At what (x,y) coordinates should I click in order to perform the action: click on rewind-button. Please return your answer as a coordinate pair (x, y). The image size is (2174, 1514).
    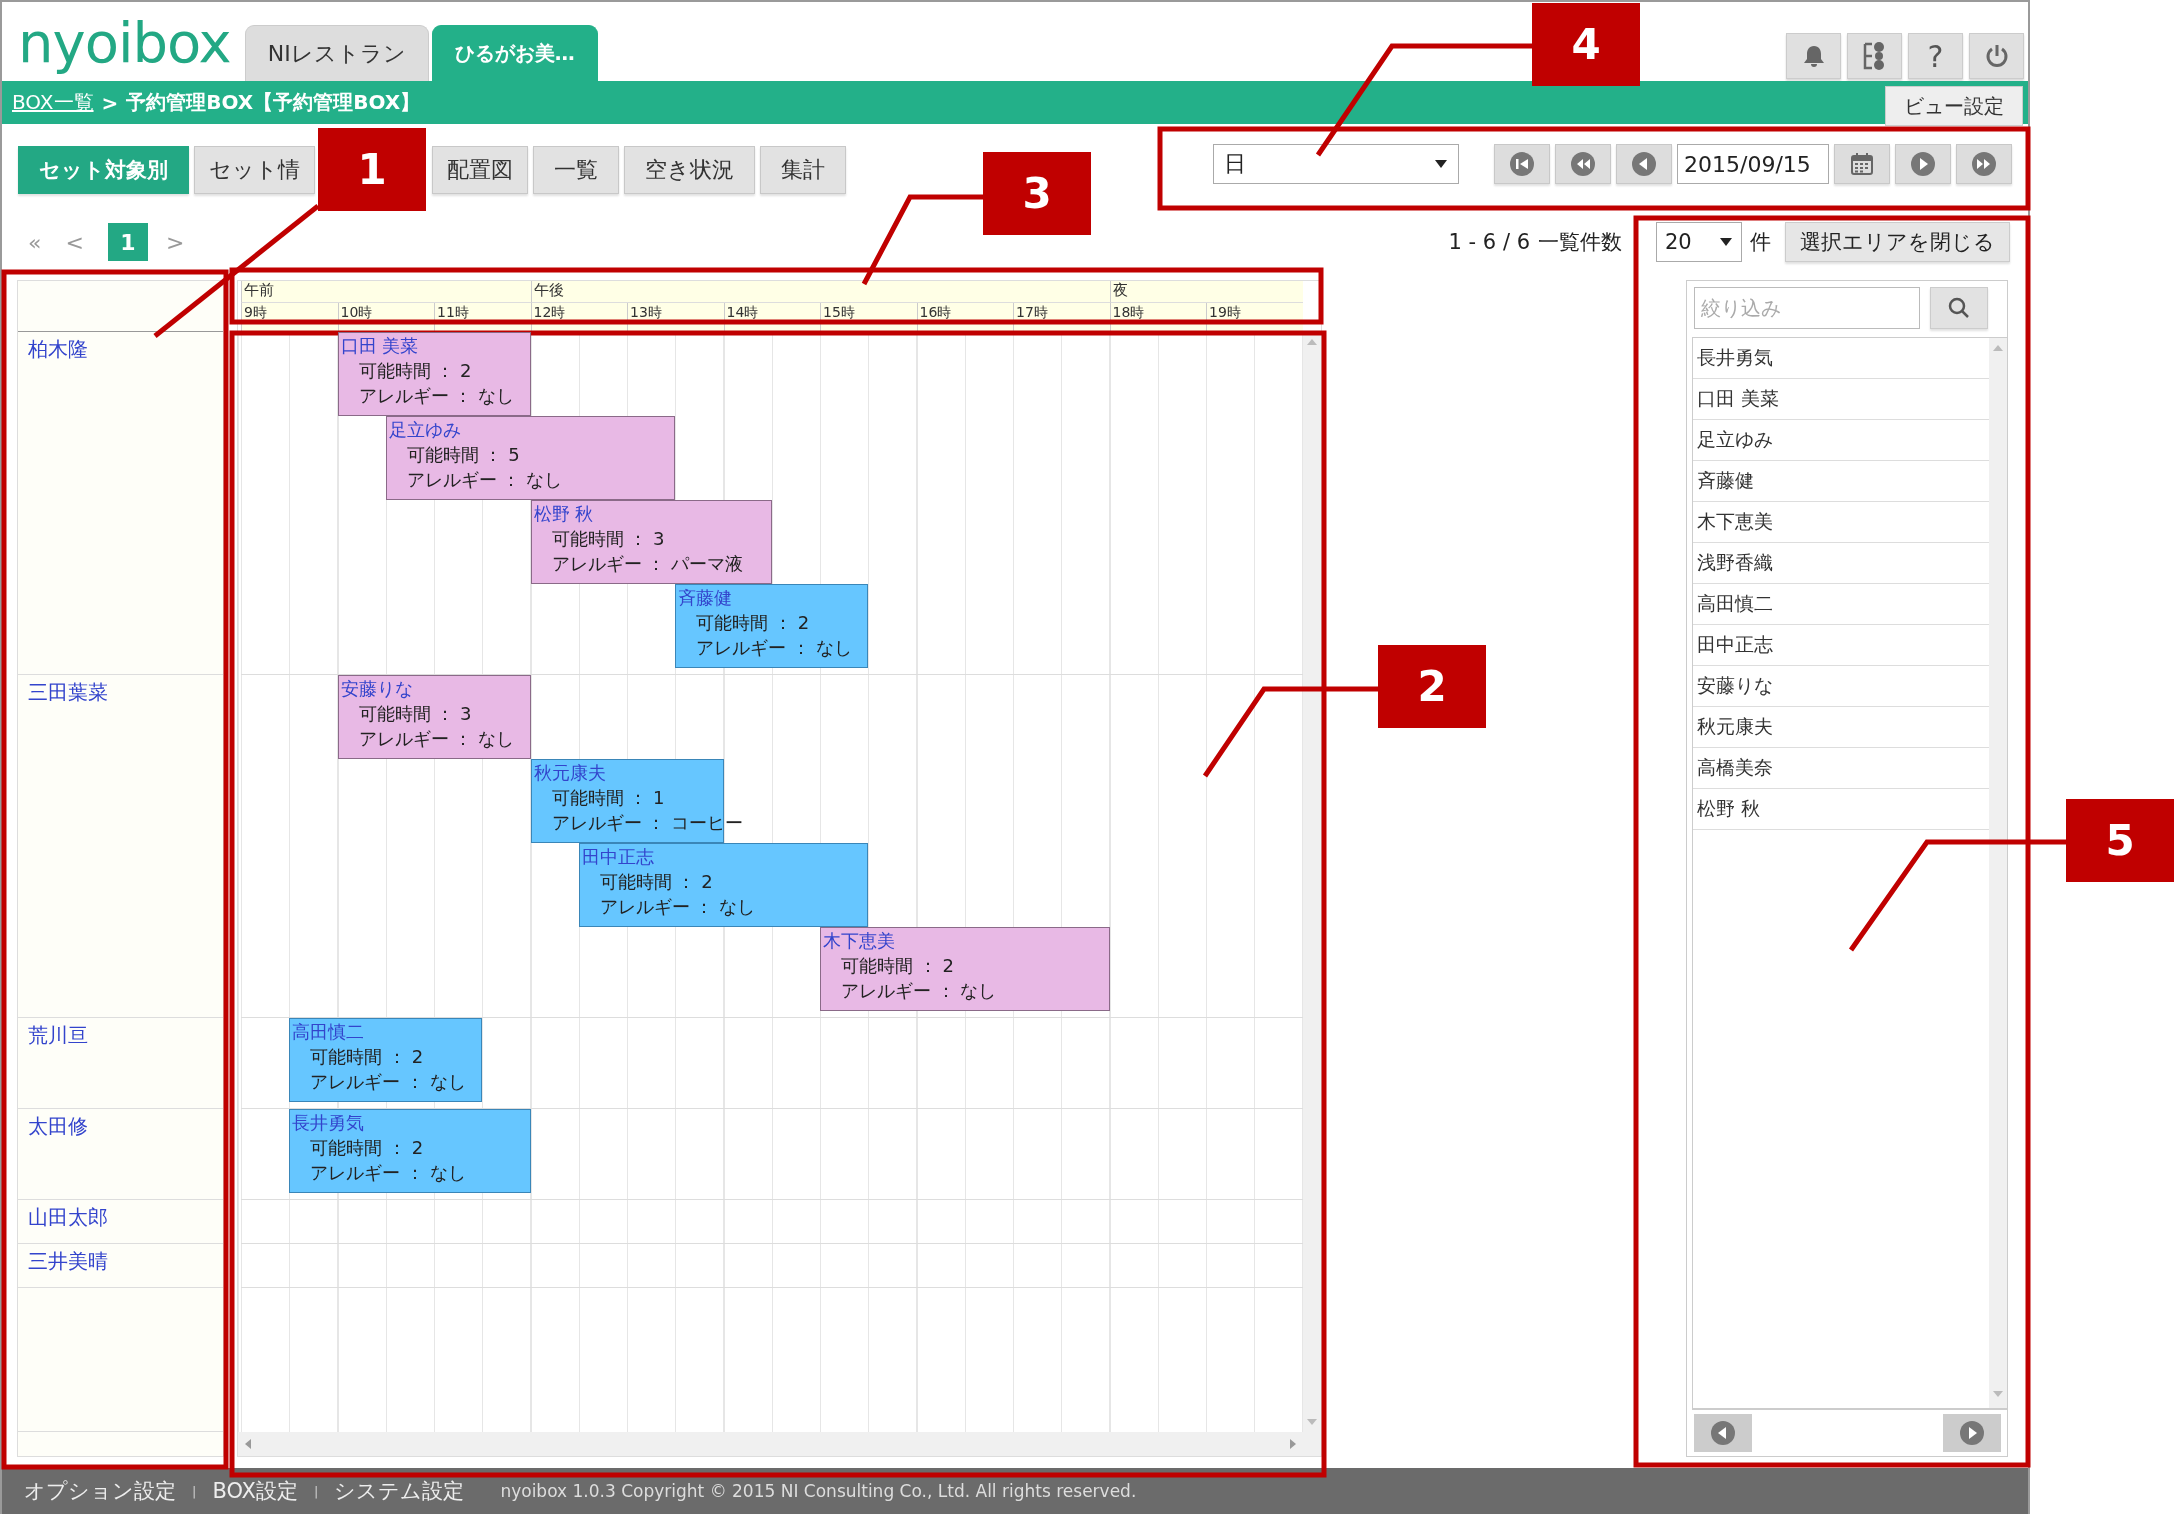
    Looking at the image, I should click on (1583, 164).